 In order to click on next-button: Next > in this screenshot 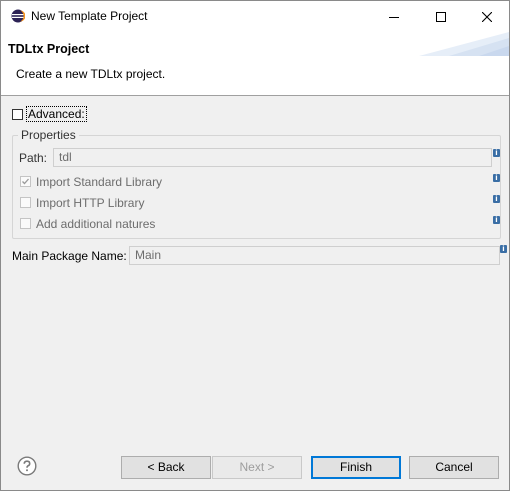, I will do `click(257, 467)`.